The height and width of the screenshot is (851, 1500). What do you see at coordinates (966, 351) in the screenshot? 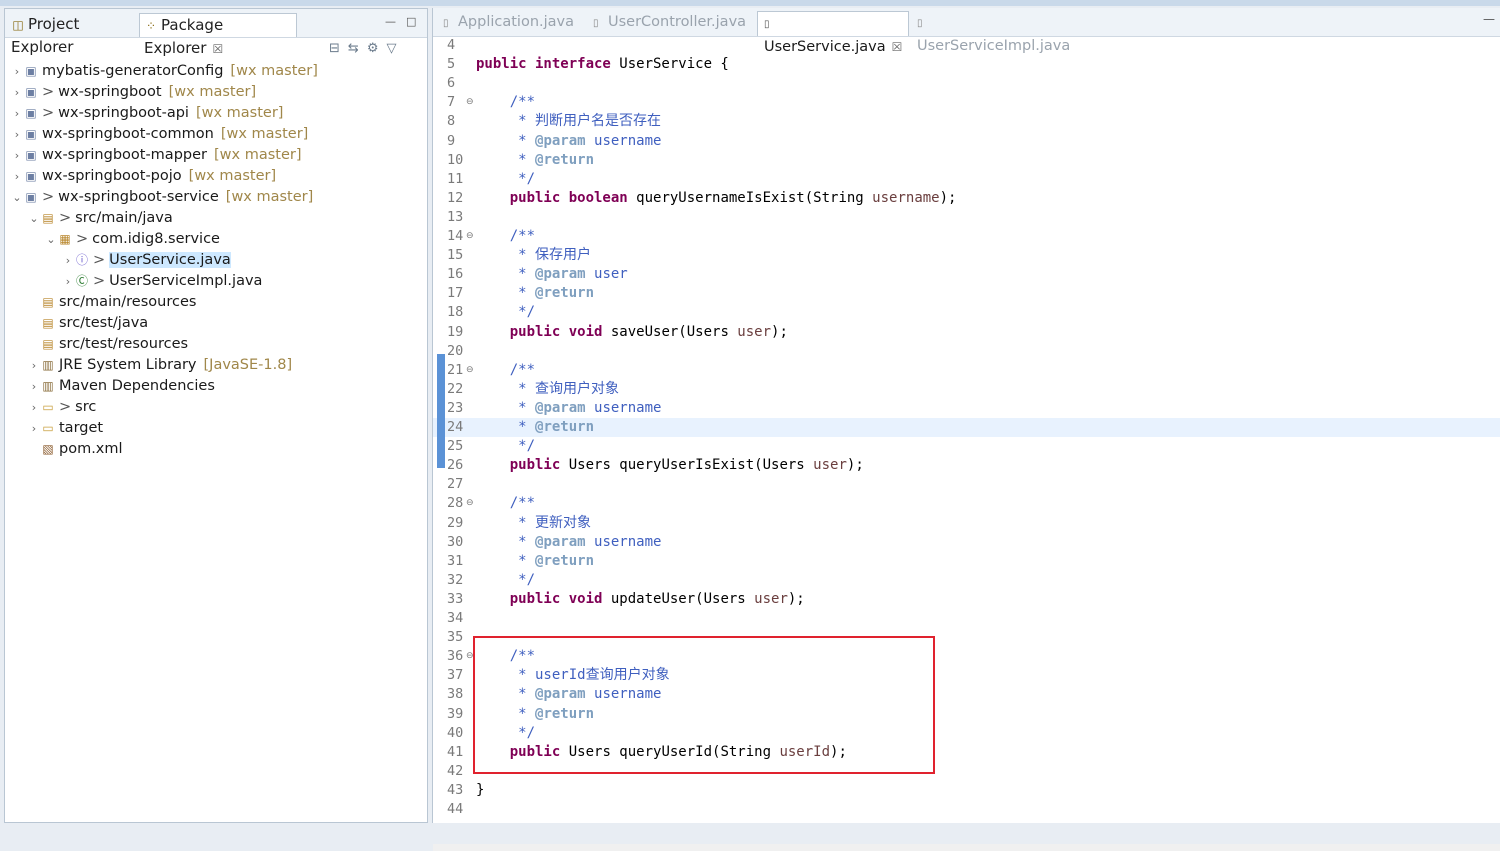
I see `code-line: 20` at bounding box center [966, 351].